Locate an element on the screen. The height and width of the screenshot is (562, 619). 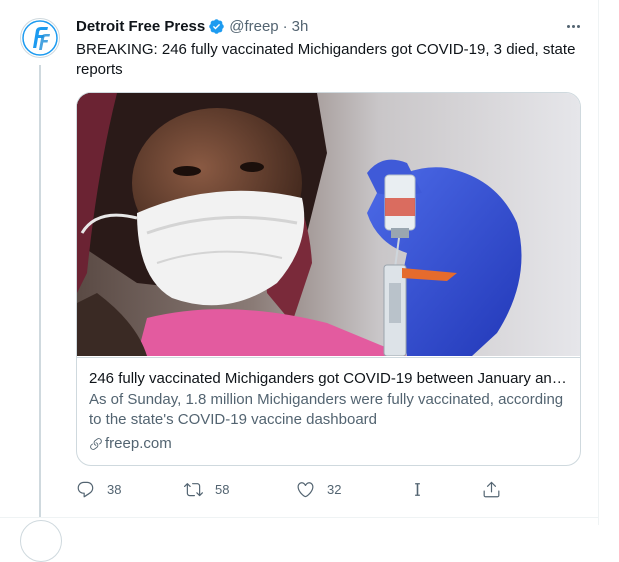
author-name: Detroit Free Press is located at coordinates (140, 26).